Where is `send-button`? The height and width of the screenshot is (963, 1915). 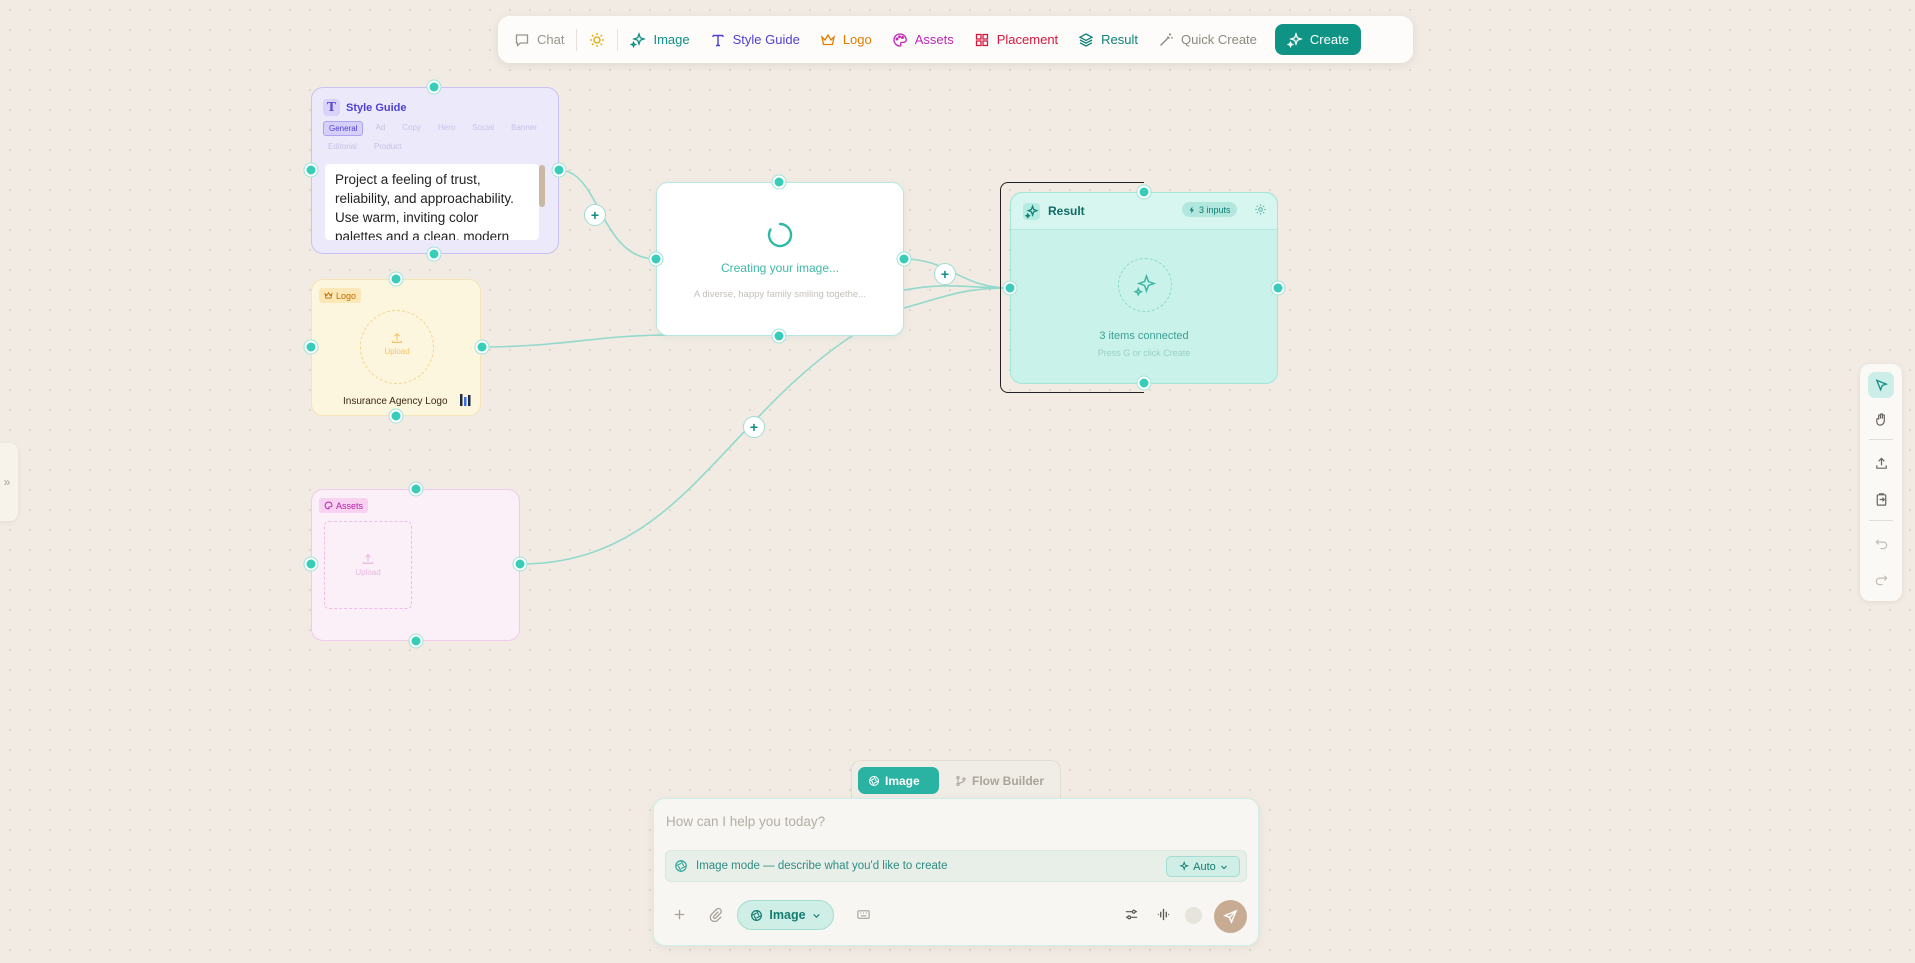
send-button is located at coordinates (1230, 916).